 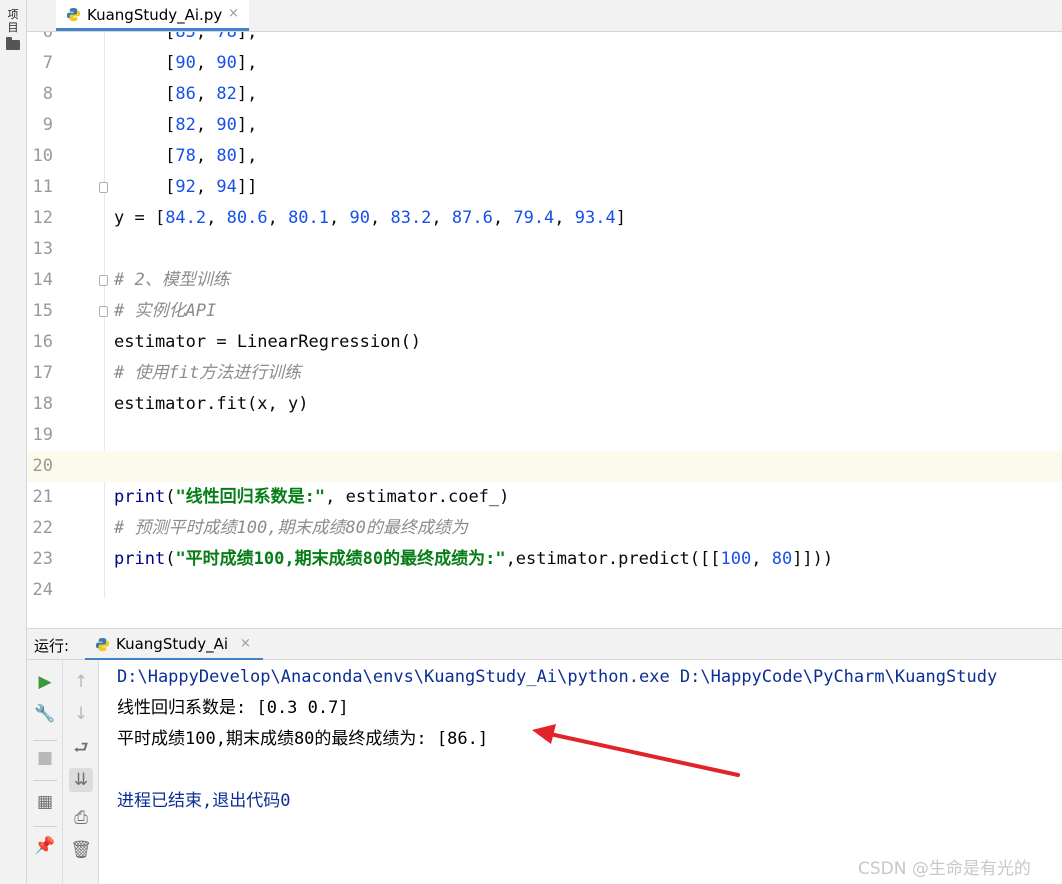 What do you see at coordinates (944, 869) in the screenshot?
I see `watermark: CSDN @生命是有光的` at bounding box center [944, 869].